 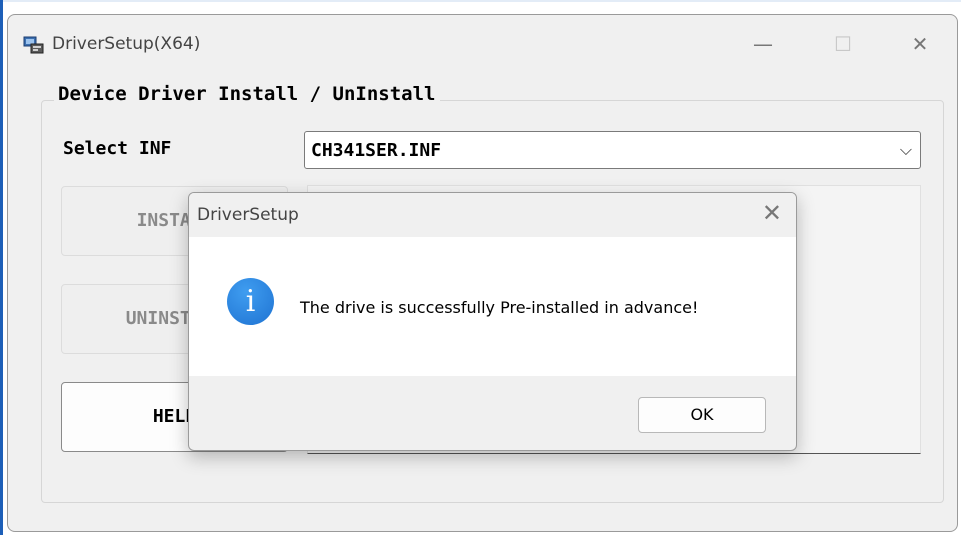 What do you see at coordinates (763, 44) in the screenshot?
I see `minimize-icon: —` at bounding box center [763, 44].